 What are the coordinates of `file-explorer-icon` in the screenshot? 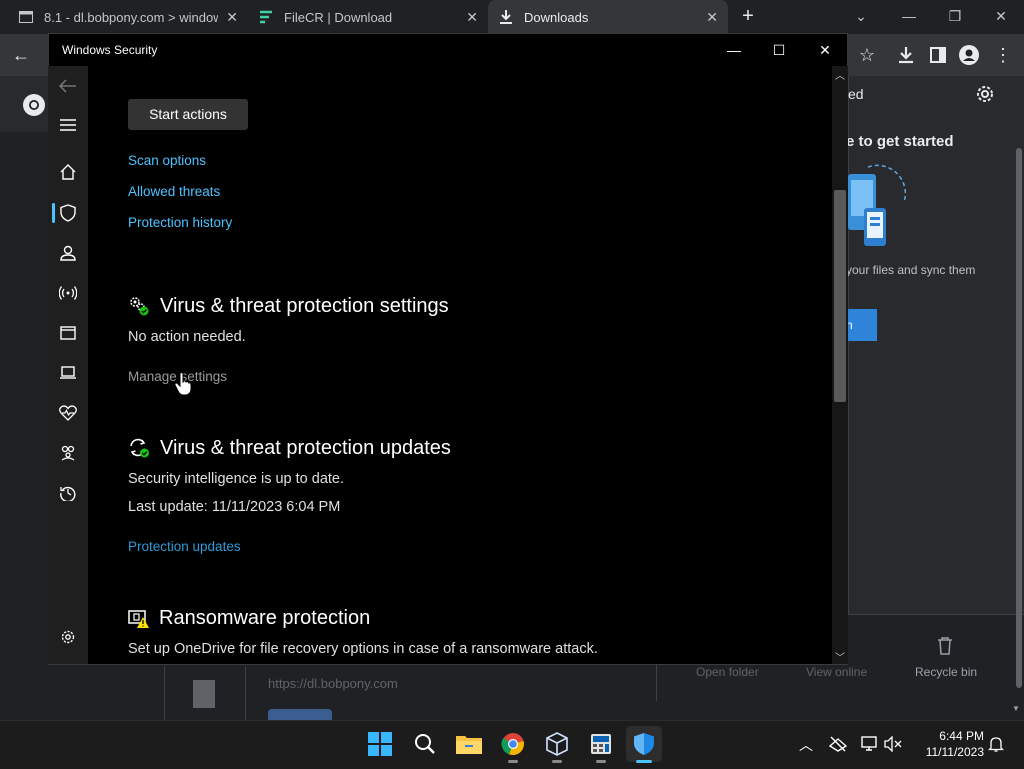 It's located at (469, 744).